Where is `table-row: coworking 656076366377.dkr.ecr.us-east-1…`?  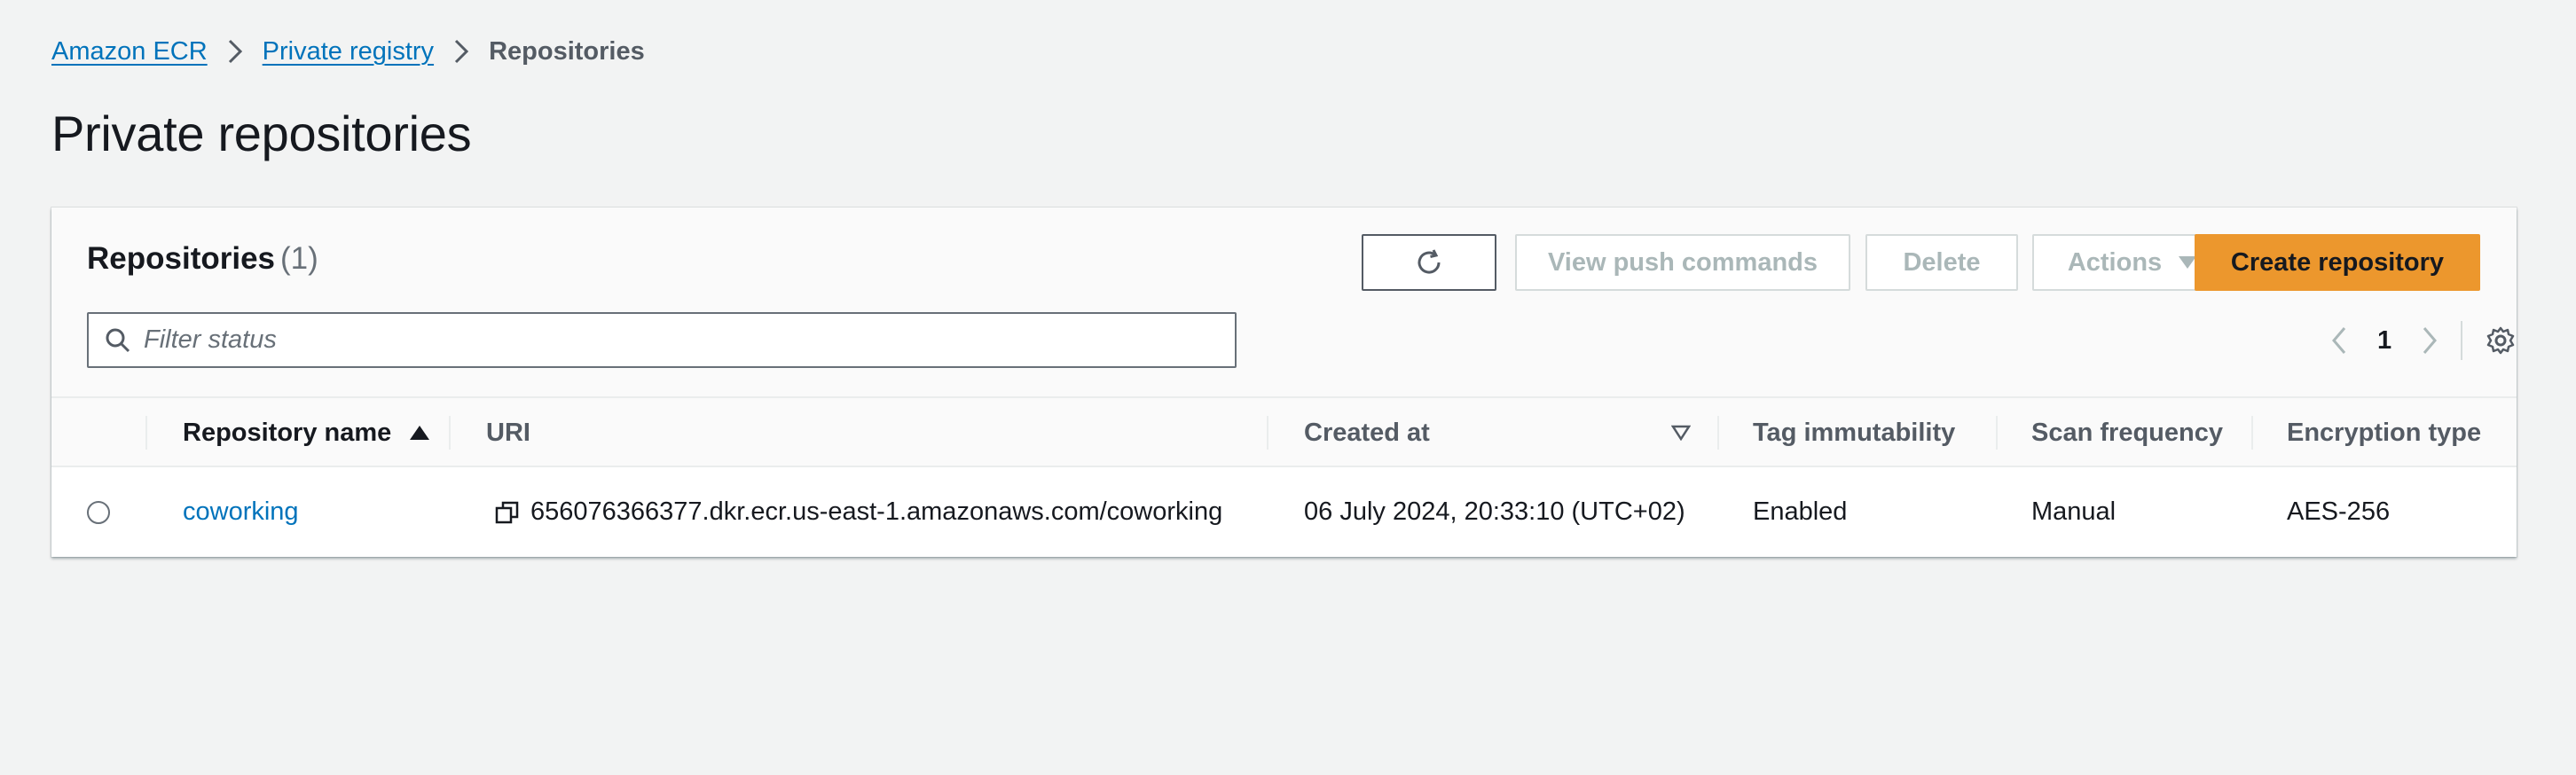
table-row: coworking 656076366377.dkr.ecr.us-east-1… is located at coordinates (1284, 512).